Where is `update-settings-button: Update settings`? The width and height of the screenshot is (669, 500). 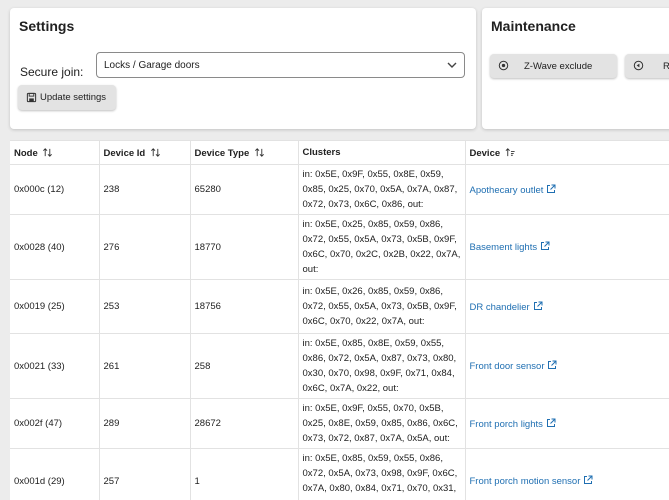
update-settings-button: Update settings is located at coordinates (67, 97).